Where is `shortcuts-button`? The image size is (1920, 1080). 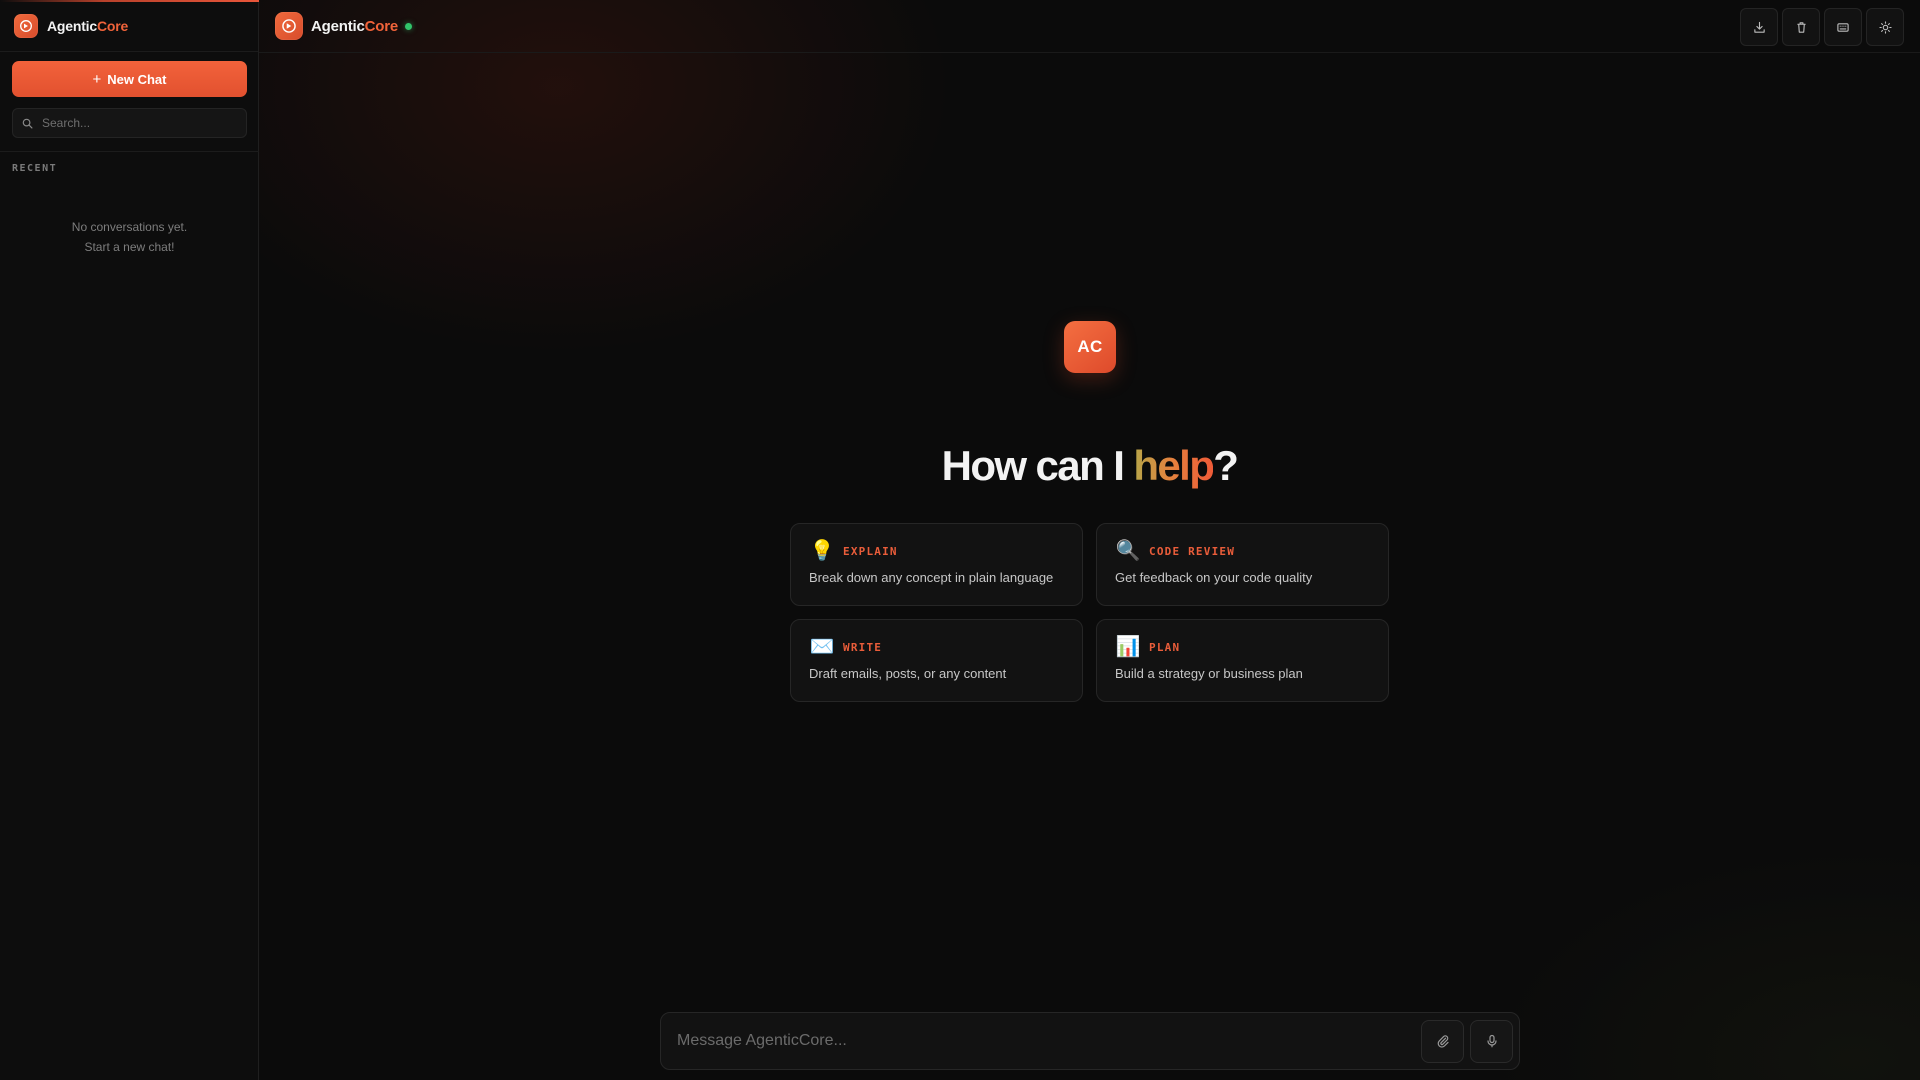
shortcuts-button is located at coordinates (1843, 27).